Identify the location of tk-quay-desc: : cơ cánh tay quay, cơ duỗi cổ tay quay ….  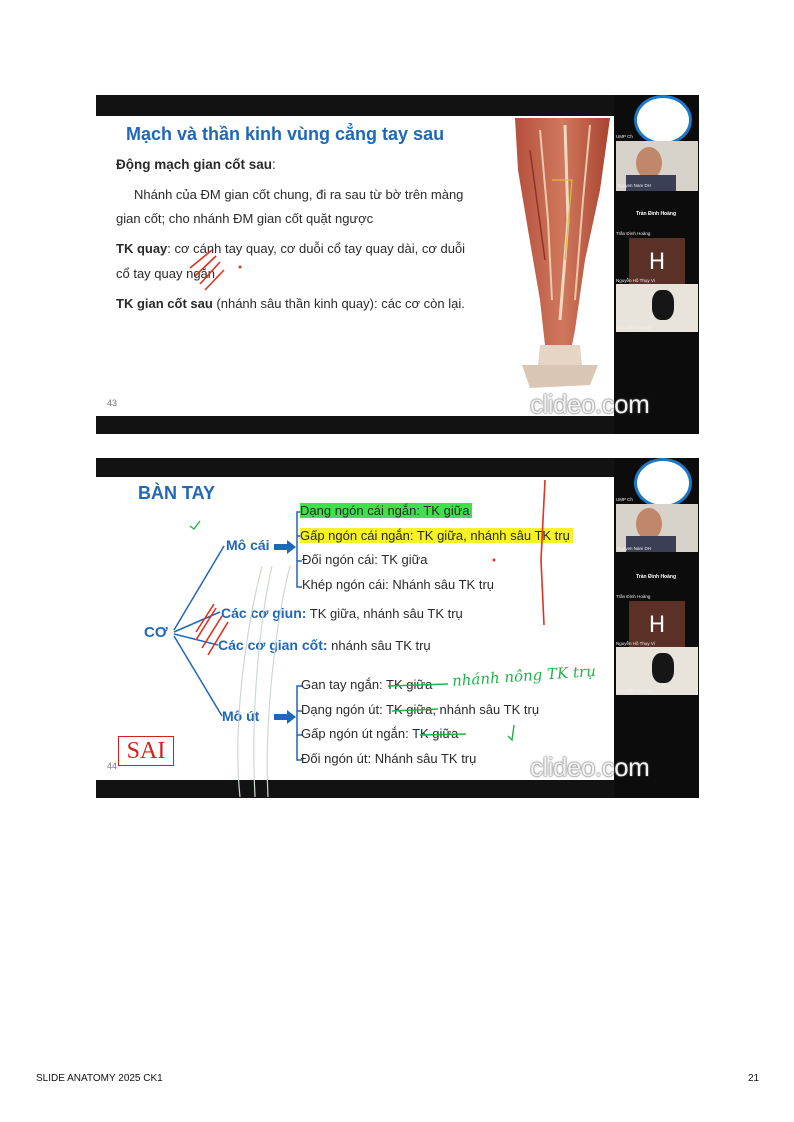
(316, 248).